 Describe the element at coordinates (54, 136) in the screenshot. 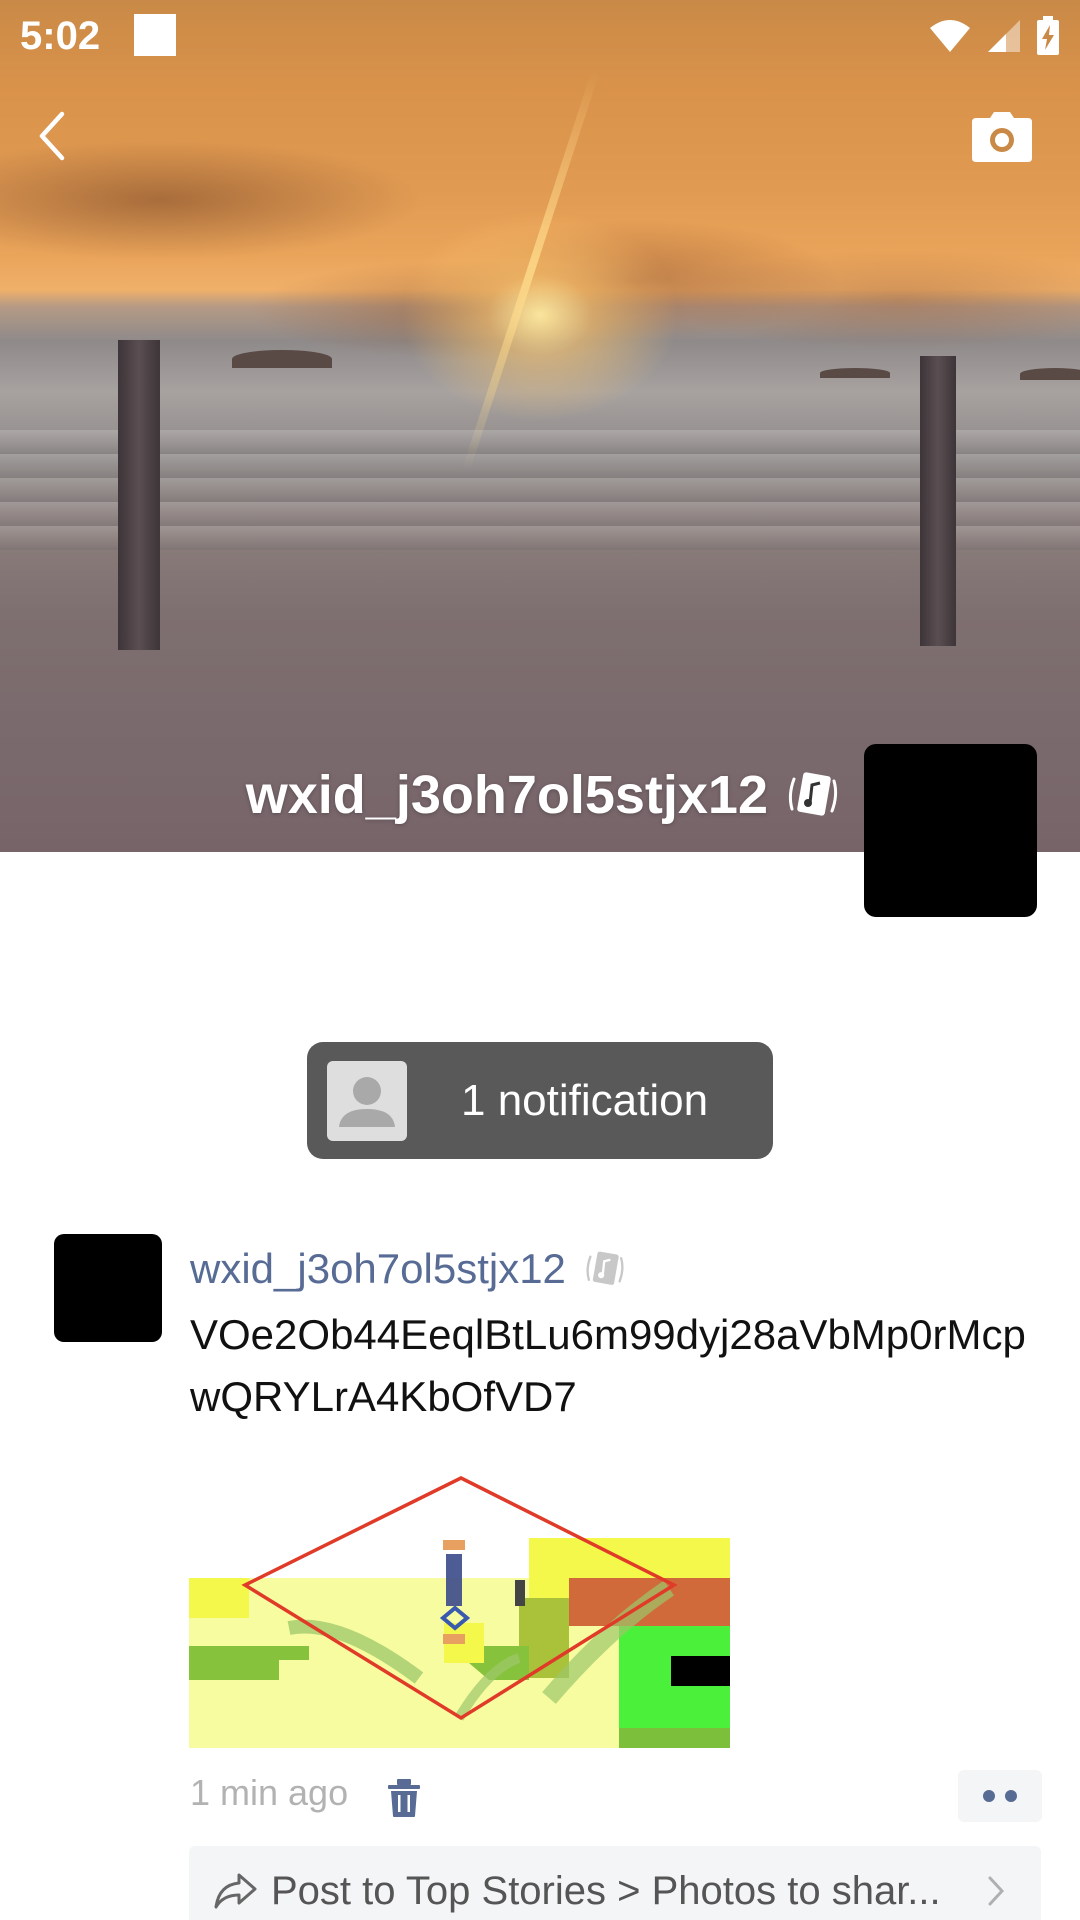

I see `back-chevron-icon` at that location.